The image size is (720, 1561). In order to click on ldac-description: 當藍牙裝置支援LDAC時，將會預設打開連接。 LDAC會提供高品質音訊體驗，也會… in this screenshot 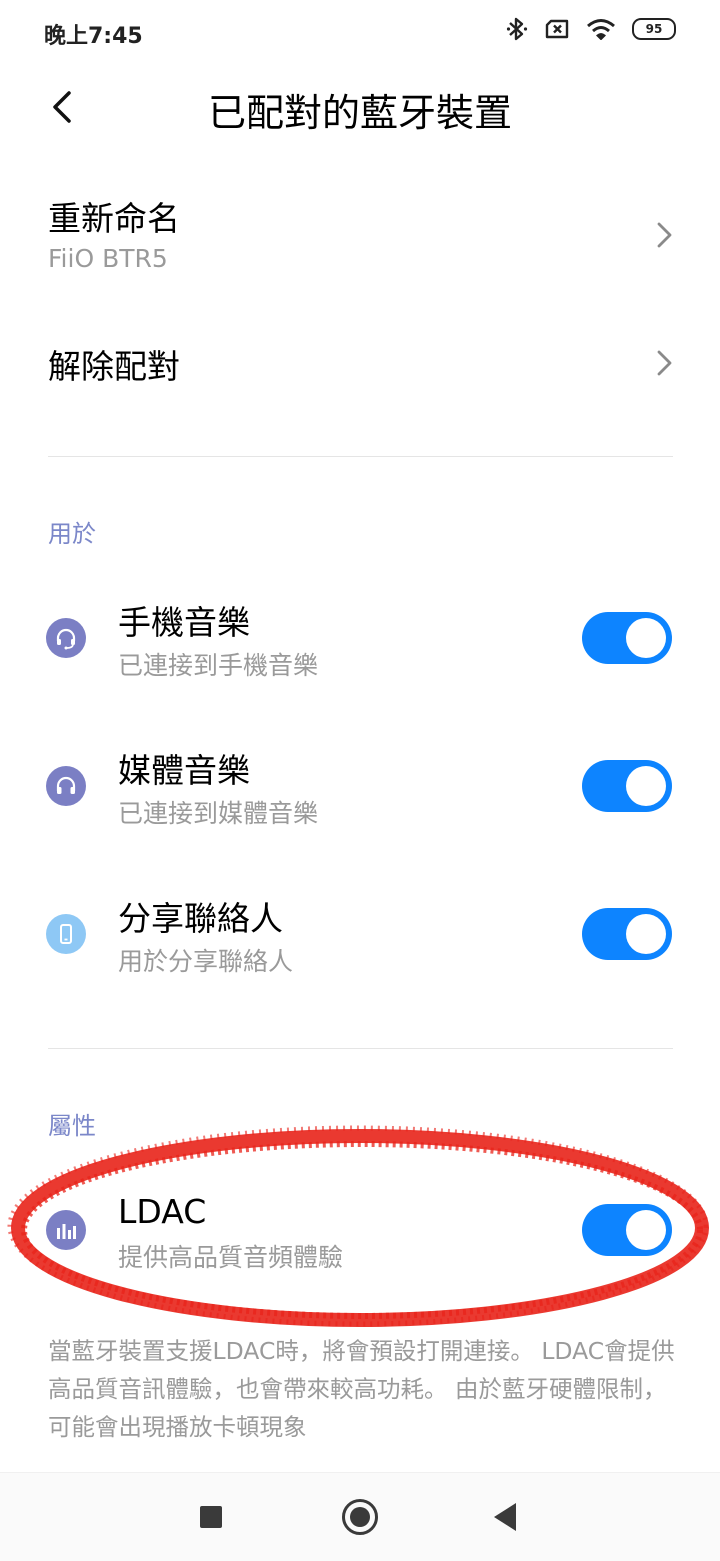, I will do `click(361, 1389)`.